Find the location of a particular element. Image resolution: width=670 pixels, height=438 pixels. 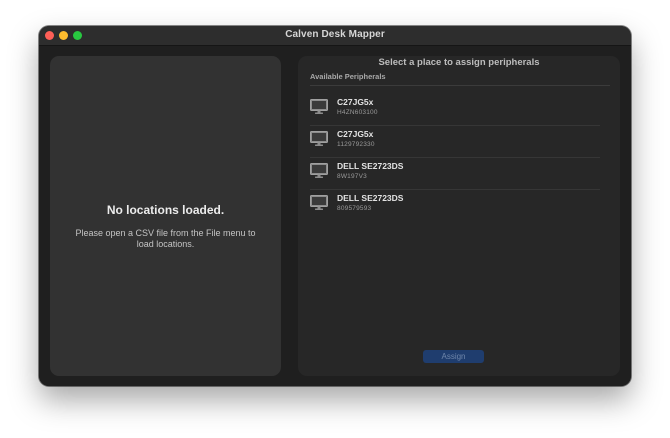

peripheral-serial: H4ZN603100 is located at coordinates (357, 112).